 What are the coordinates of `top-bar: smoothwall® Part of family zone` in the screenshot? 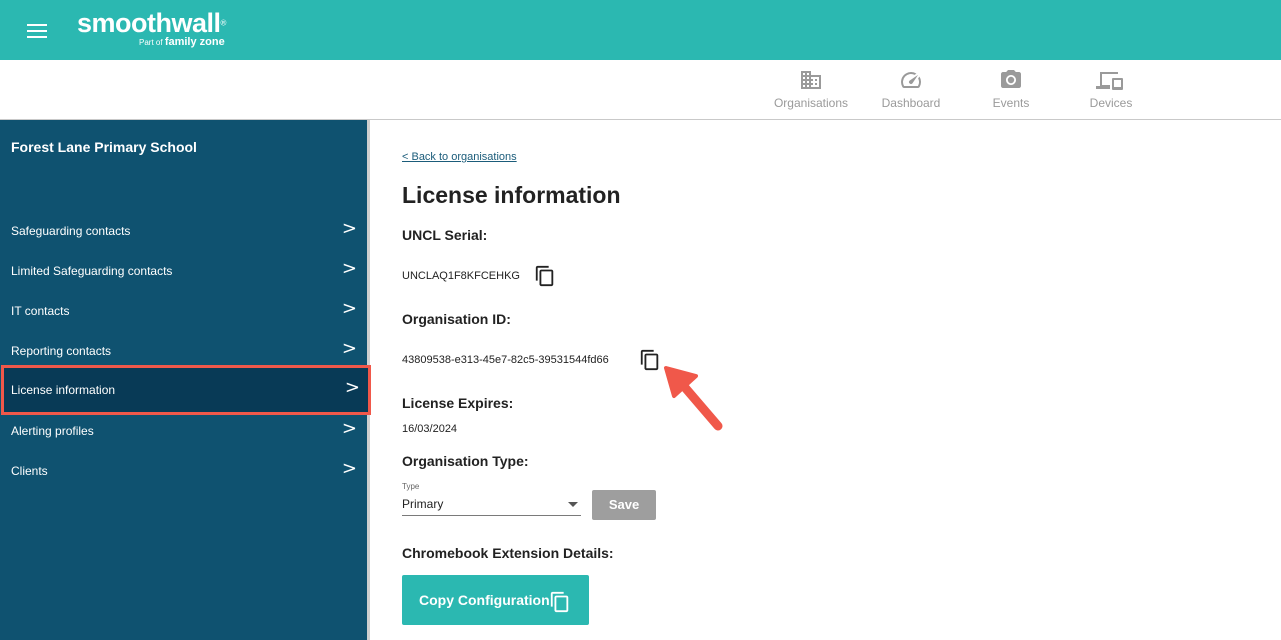 It's located at (640, 30).